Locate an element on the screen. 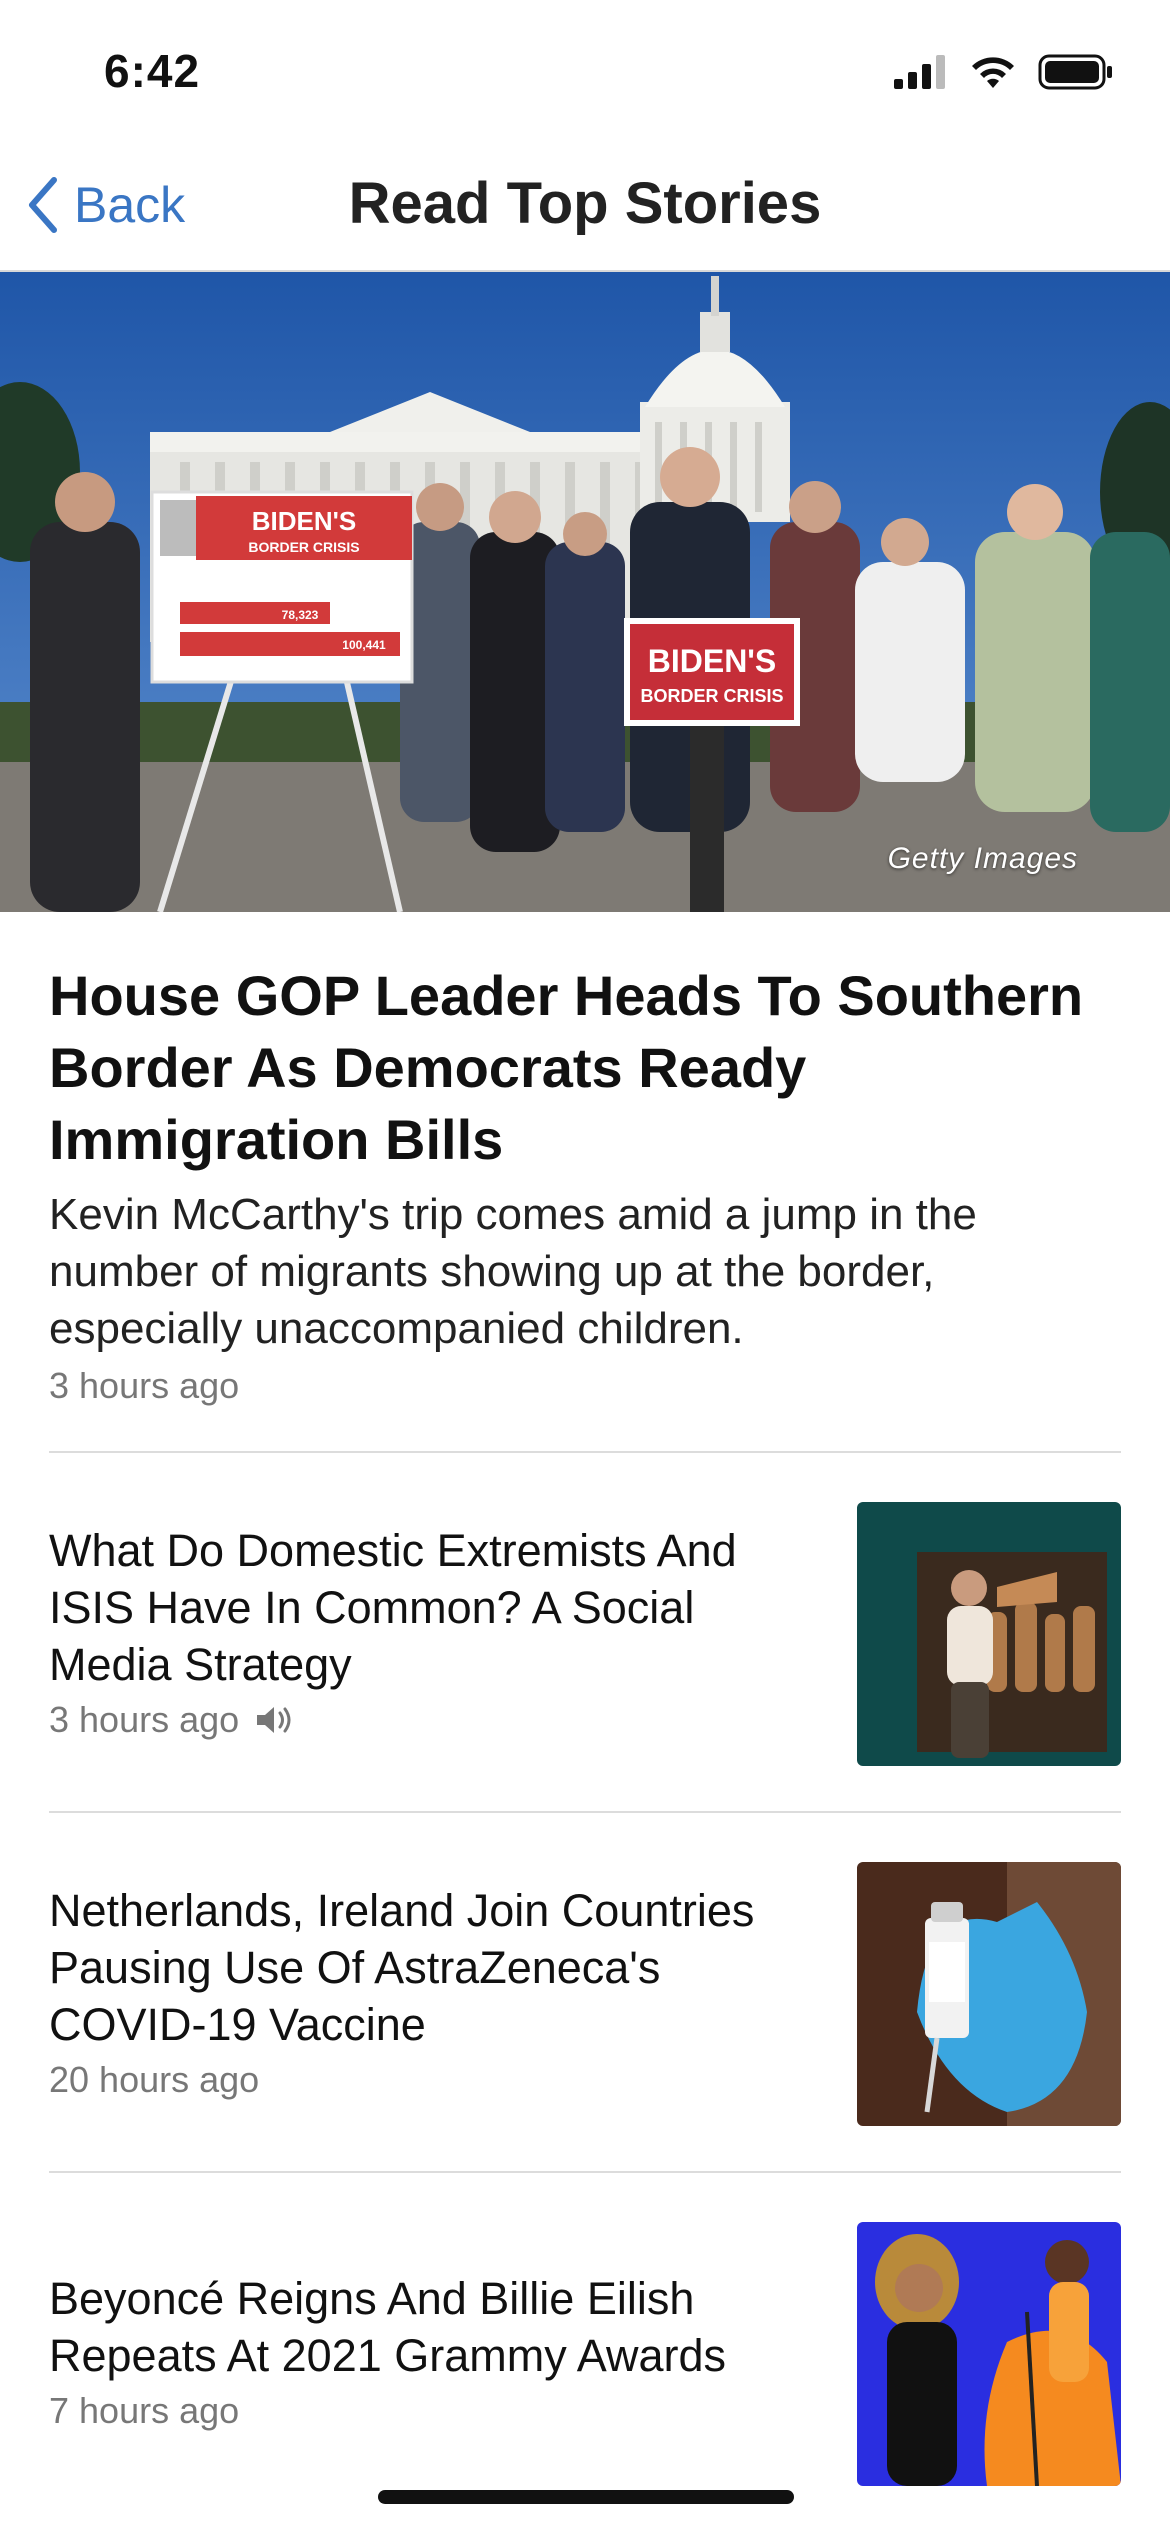  story-time: 7 hours ago is located at coordinates (144, 2410).